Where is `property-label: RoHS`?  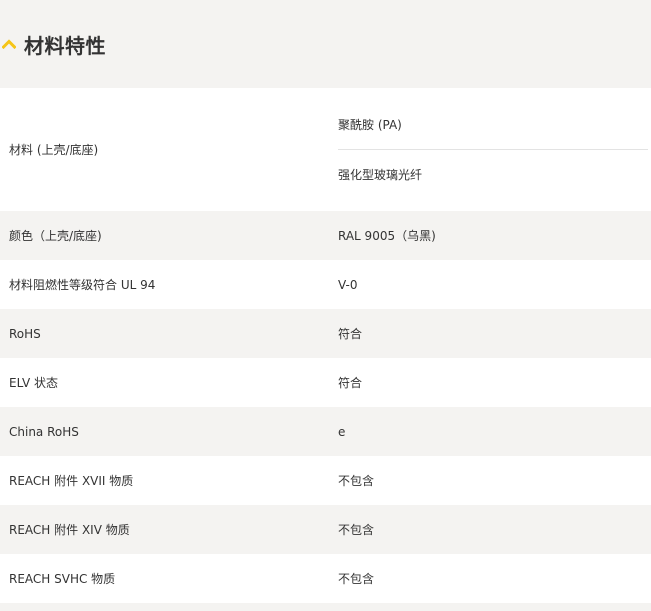
property-label: RoHS is located at coordinates (25, 333).